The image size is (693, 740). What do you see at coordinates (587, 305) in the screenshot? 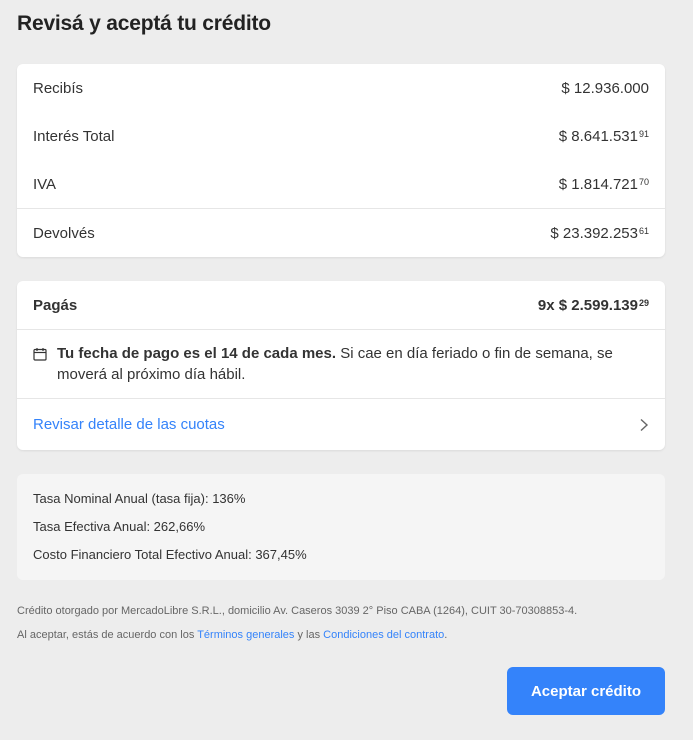
I see `payment-amount-value: 9x $ 2.599.139` at bounding box center [587, 305].